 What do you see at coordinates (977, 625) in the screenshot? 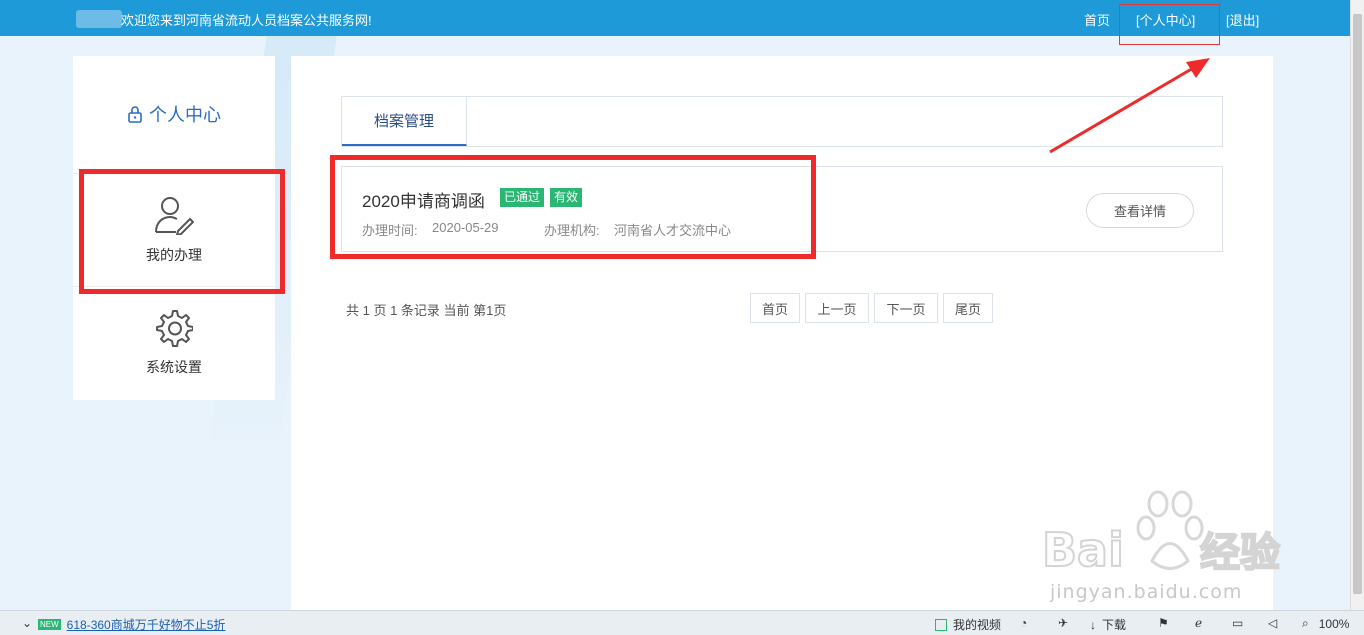
I see `my-video-label: 我的视频` at bounding box center [977, 625].